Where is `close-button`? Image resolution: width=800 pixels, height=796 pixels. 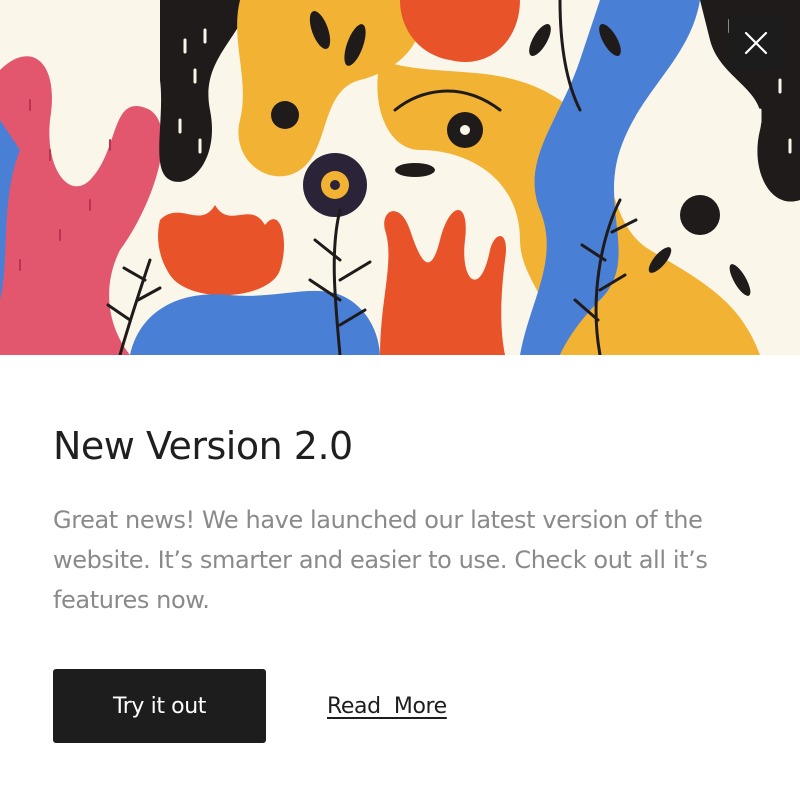
close-button is located at coordinates (756, 43).